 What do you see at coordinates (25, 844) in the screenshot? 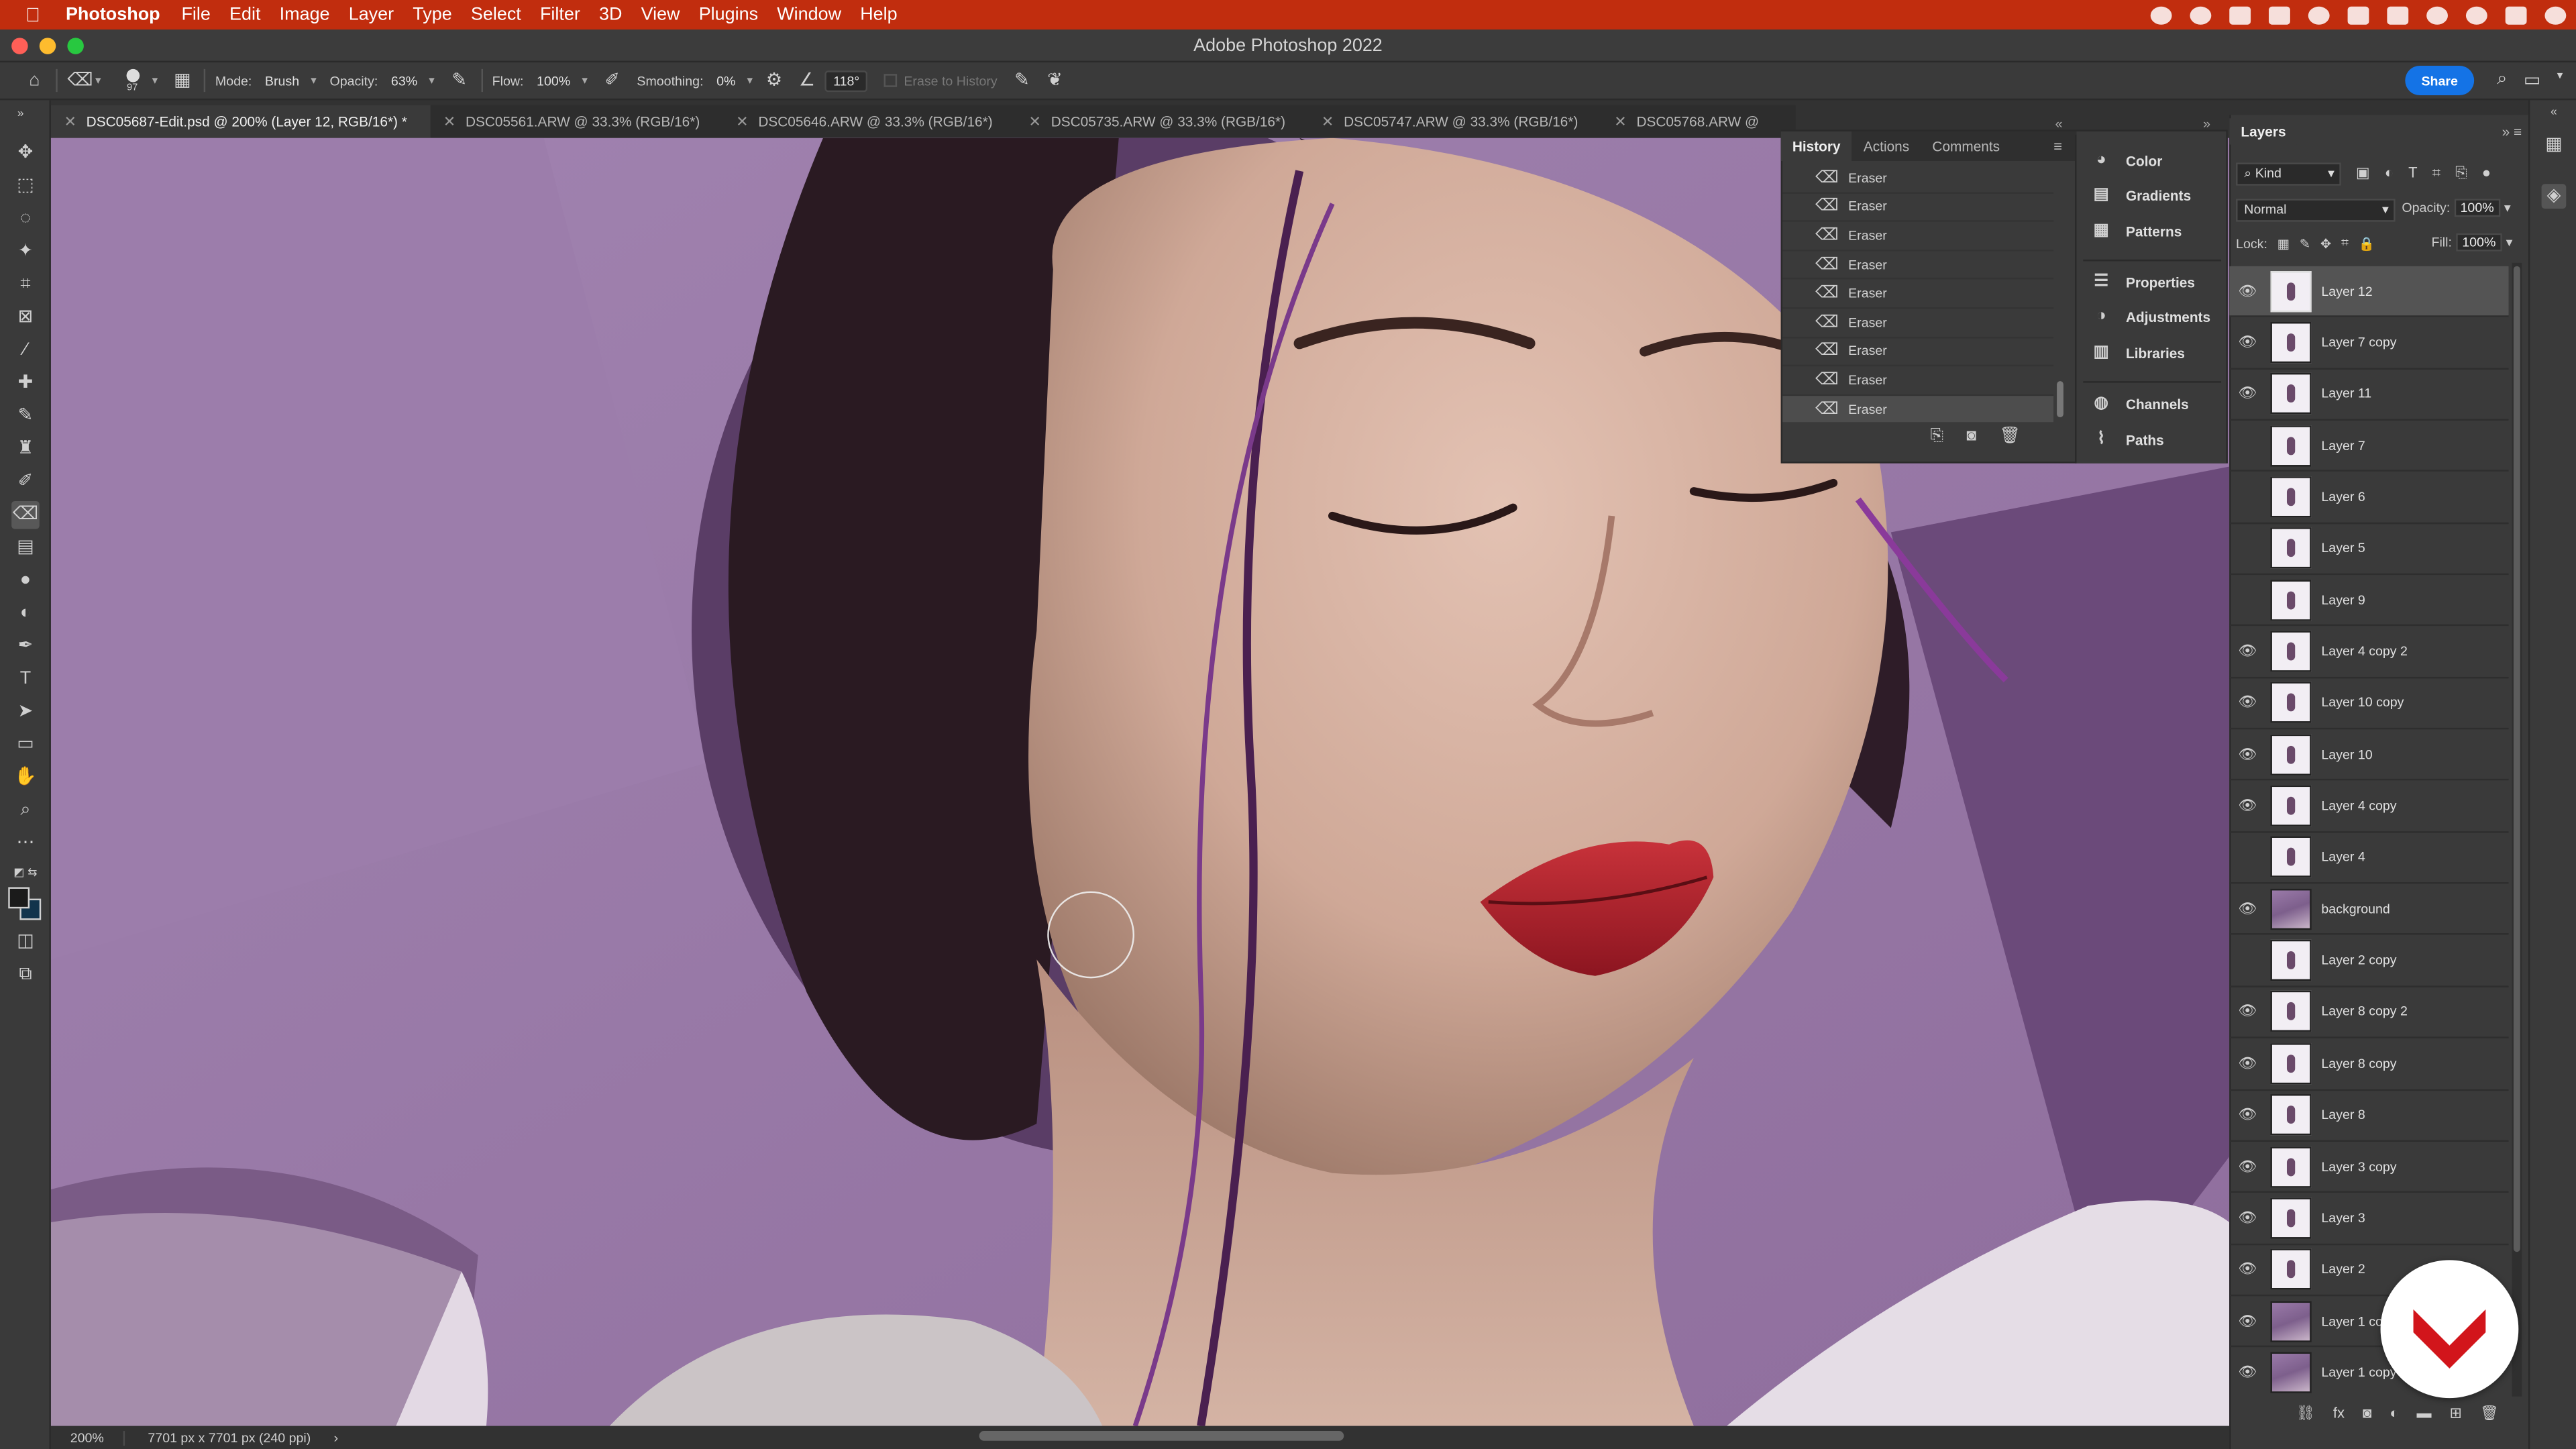
I see `edit-toolbar-icon: ⋯` at bounding box center [25, 844].